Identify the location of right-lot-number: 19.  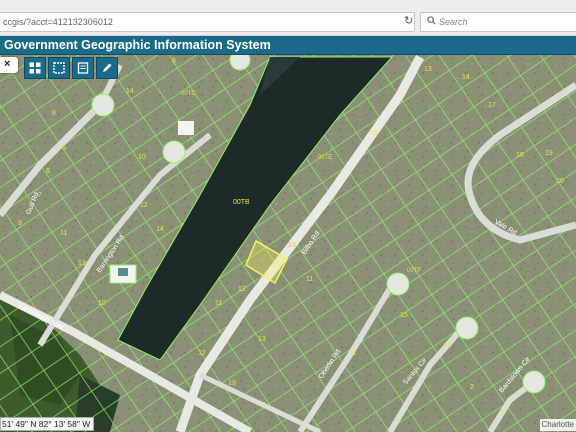
(549, 153).